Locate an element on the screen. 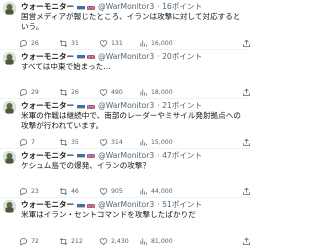 The image size is (320, 248). retweet-button: 31 is located at coordinates (69, 43).